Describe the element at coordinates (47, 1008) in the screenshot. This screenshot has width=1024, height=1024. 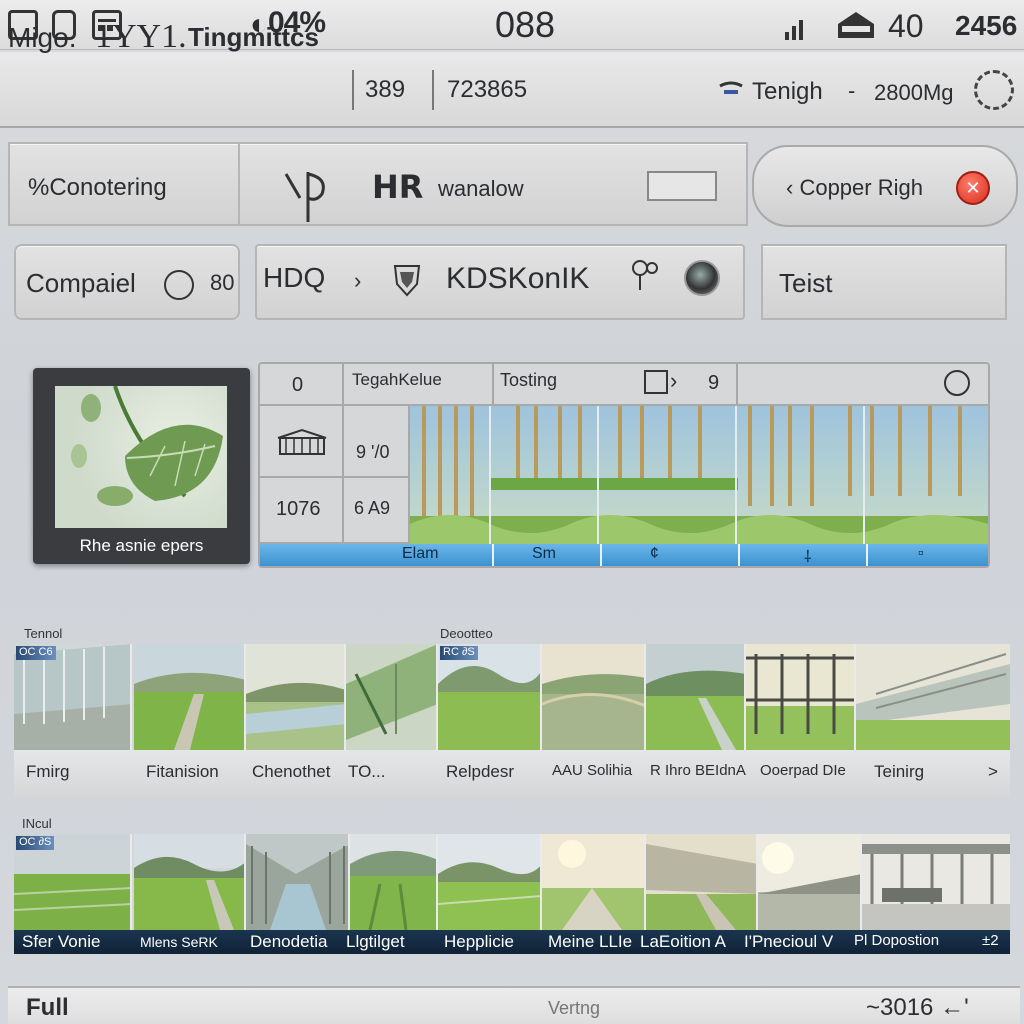
I see `view-mode-label: Full` at that location.